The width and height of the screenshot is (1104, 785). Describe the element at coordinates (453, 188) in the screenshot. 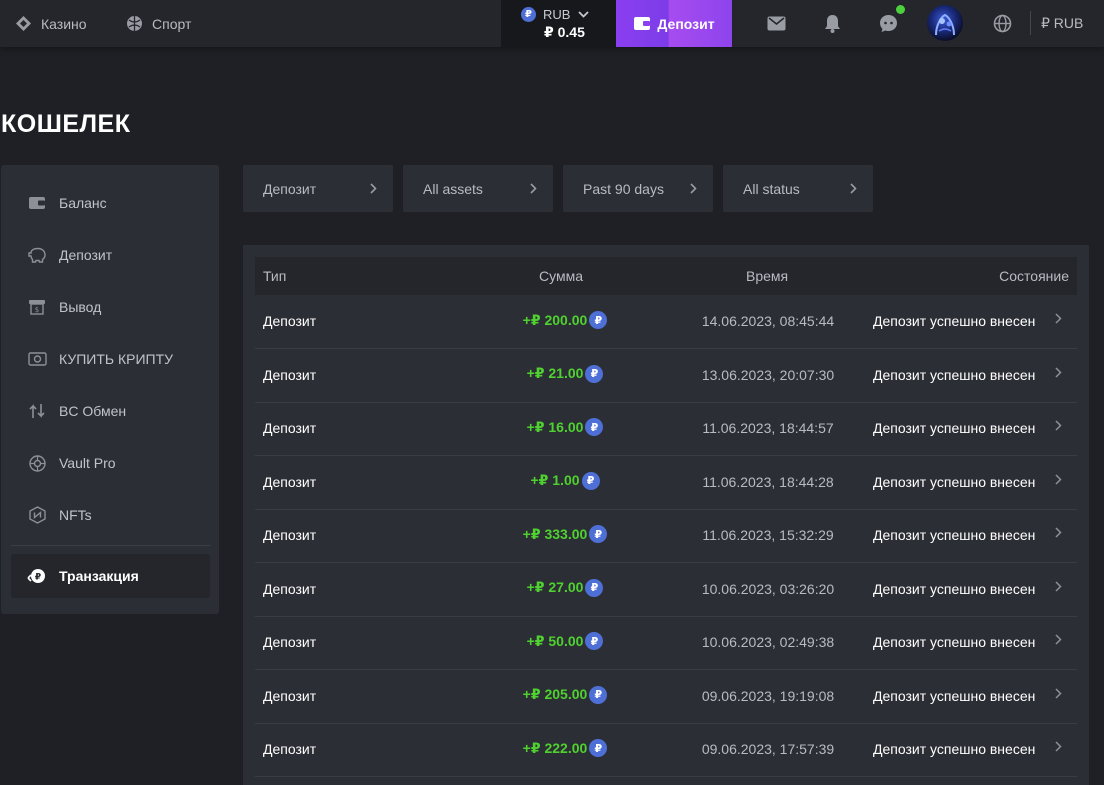

I see `filter-label: All assets` at that location.